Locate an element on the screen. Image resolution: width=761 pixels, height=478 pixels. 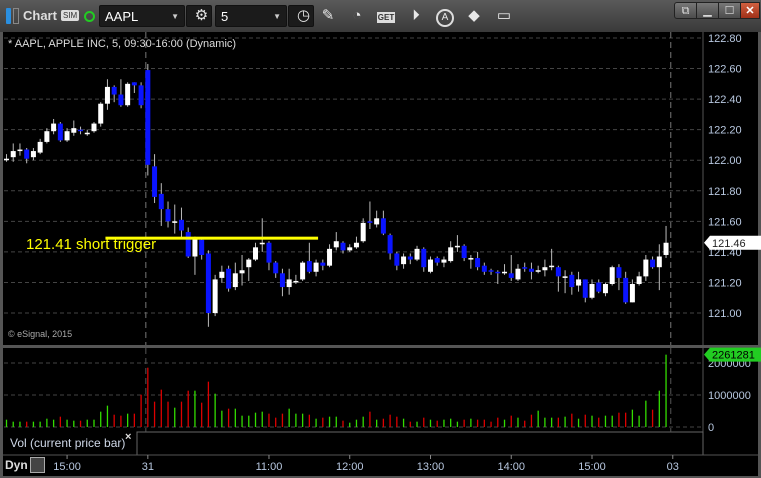
play-icon: ⏵ is located at coordinates (416, 16).